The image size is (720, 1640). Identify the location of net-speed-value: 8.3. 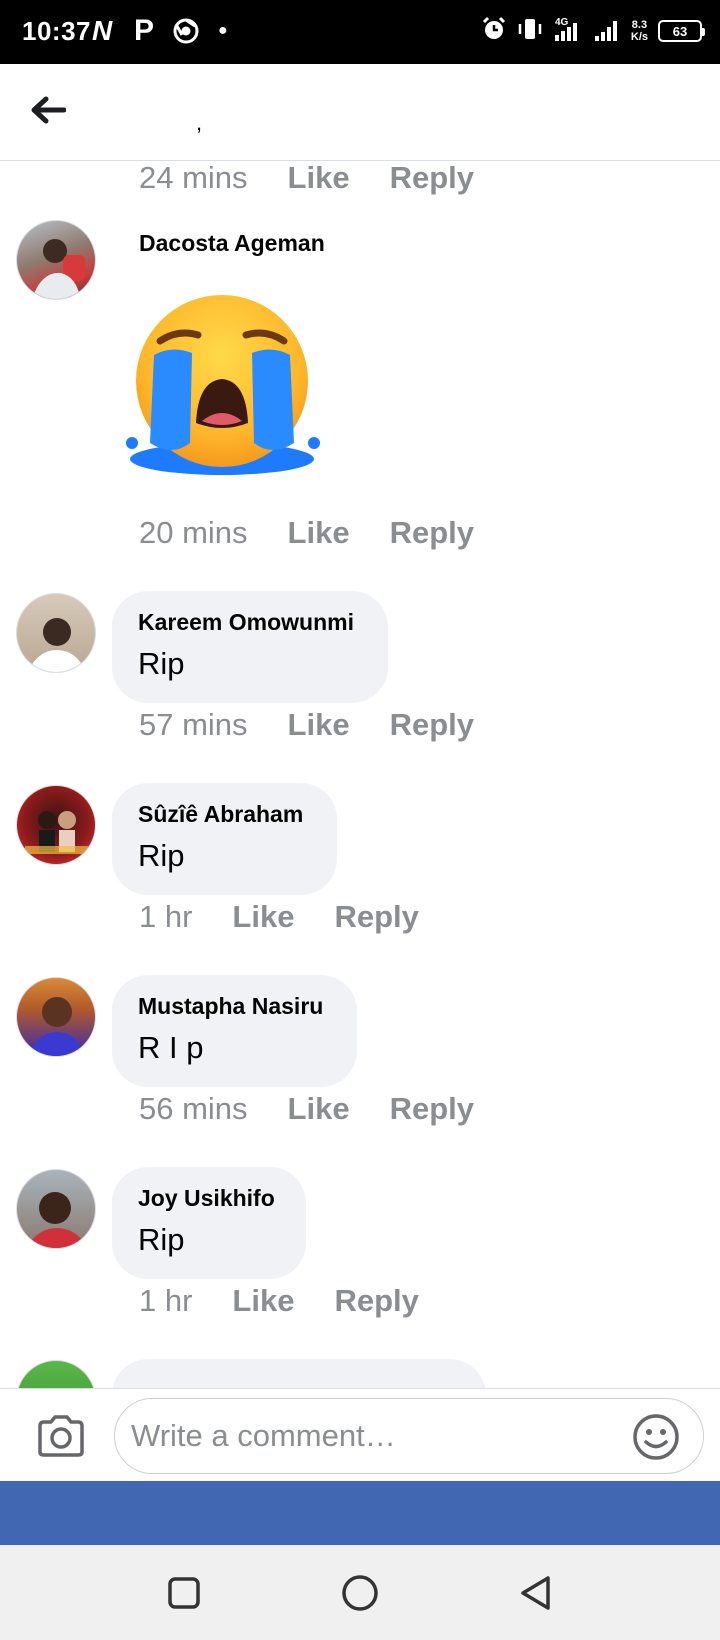
(639, 25).